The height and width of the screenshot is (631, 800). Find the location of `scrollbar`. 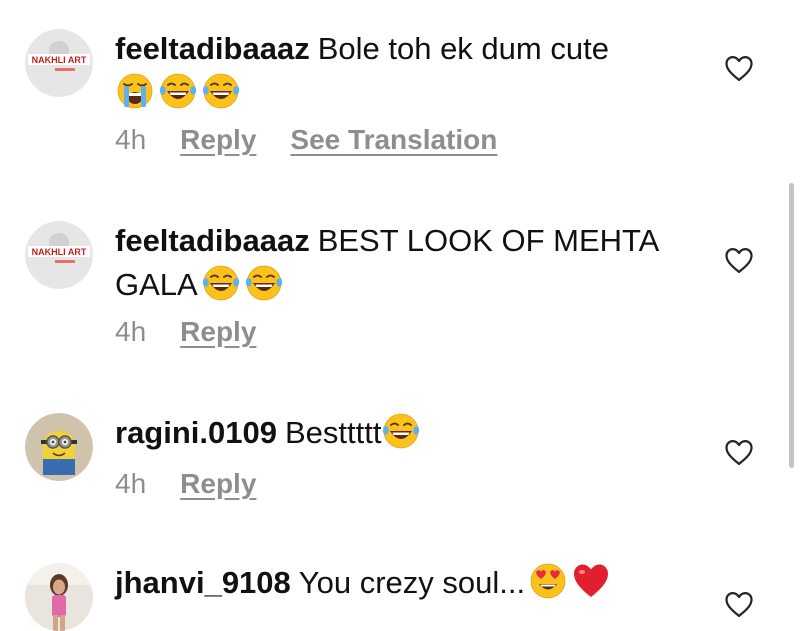

scrollbar is located at coordinates (791, 325).